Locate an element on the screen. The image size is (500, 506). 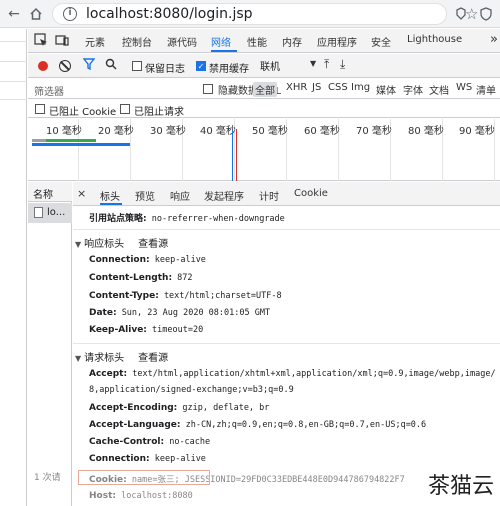
tab-security: 安全 is located at coordinates (381, 41).